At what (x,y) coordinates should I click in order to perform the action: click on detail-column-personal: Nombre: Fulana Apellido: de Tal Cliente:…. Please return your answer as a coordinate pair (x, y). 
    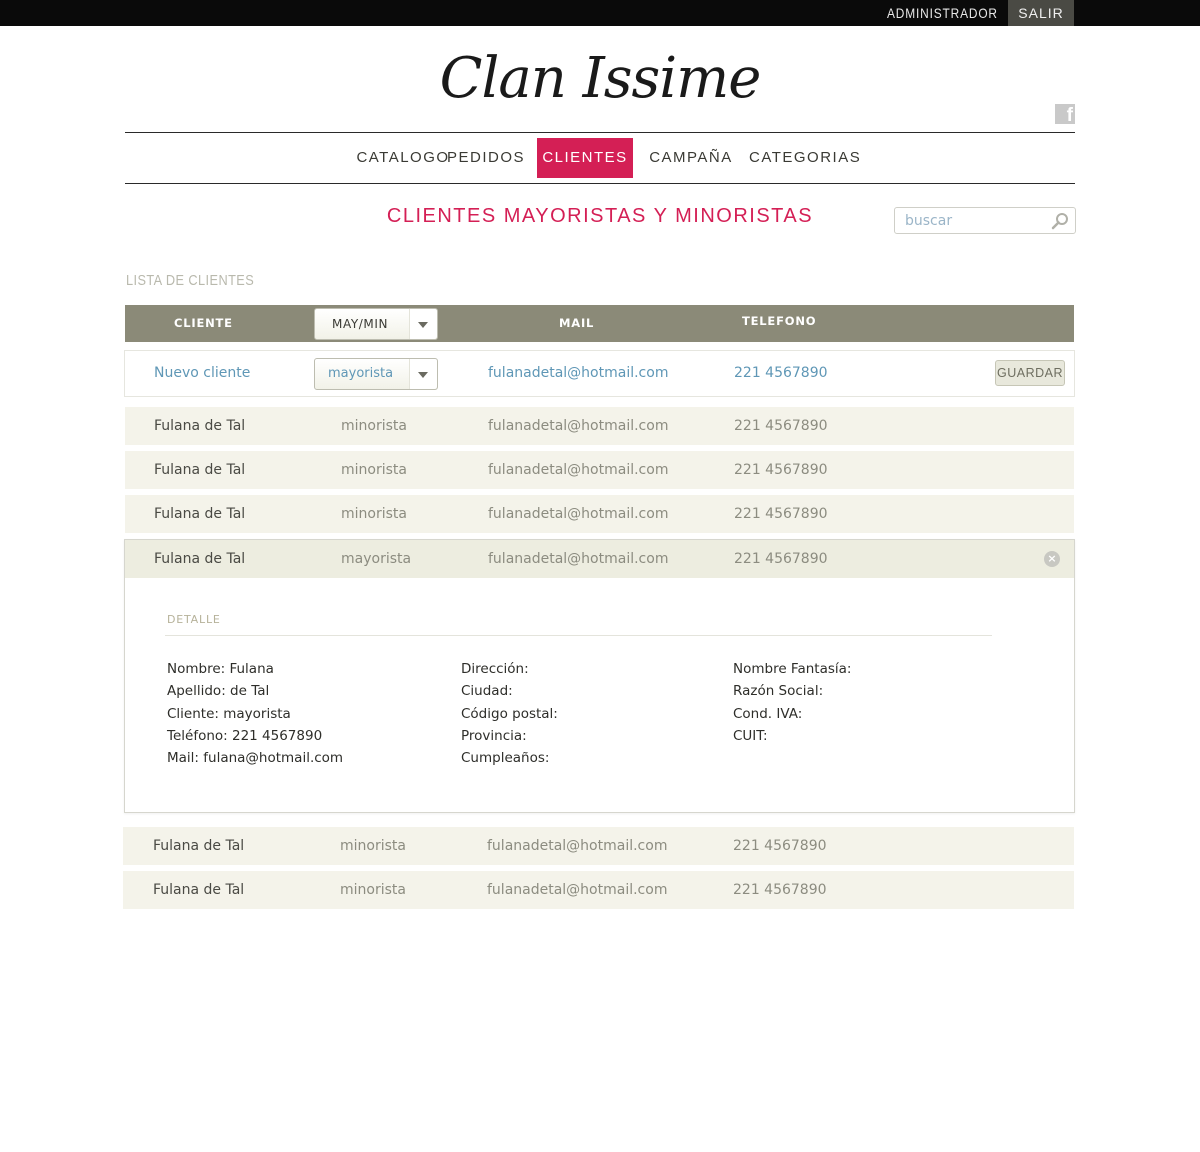
    Looking at the image, I should click on (255, 713).